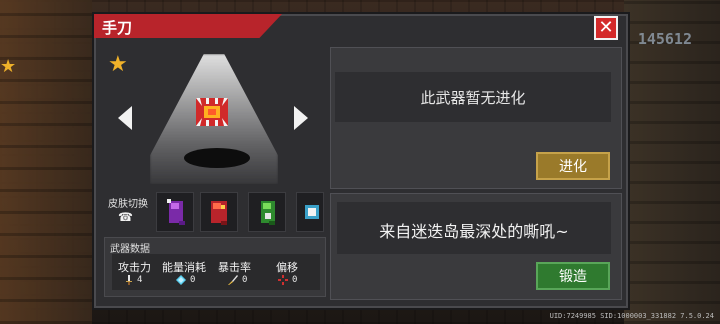 This screenshot has width=720, height=324. I want to click on weapon-title: 手刀, so click(117, 28).